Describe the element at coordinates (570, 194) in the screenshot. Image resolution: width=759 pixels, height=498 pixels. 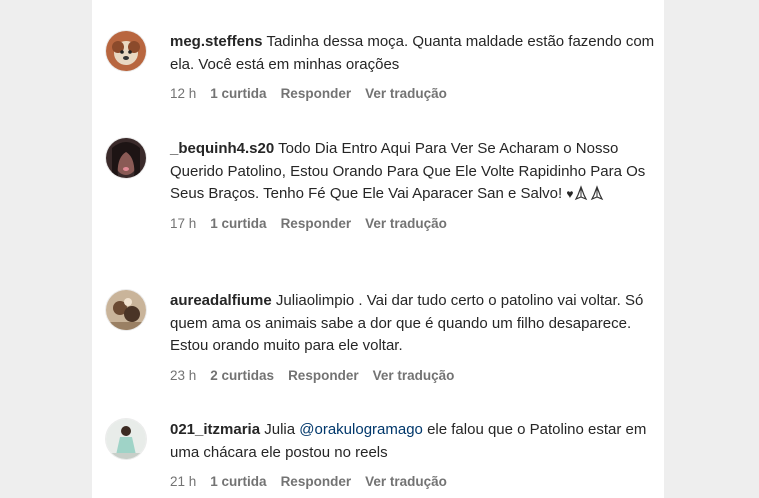
I see `heart-emoji: ♥` at that location.